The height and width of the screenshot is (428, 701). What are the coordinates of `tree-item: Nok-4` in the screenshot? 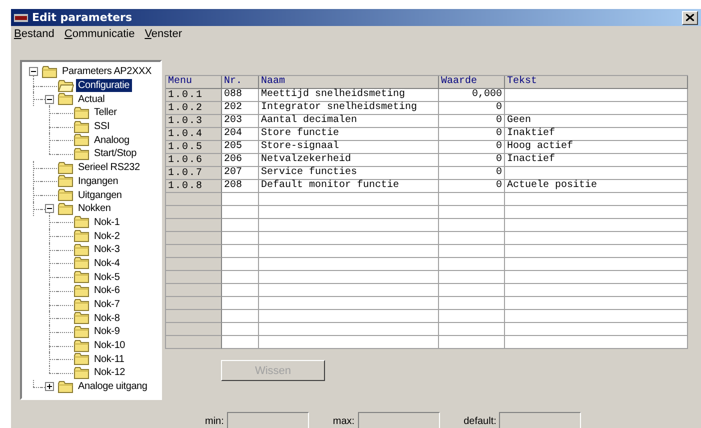 It's located at (107, 263).